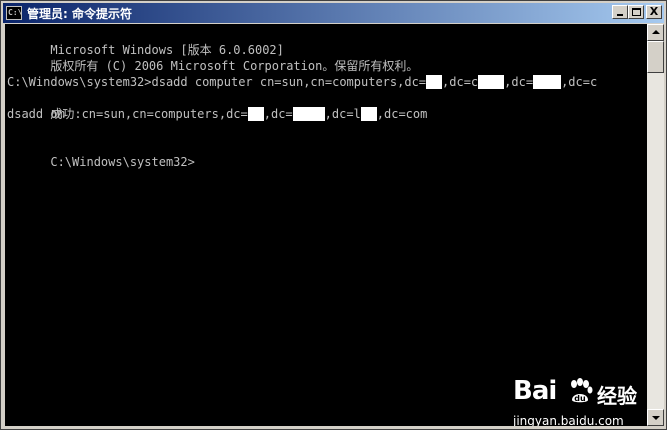 The image size is (667, 430). What do you see at coordinates (620, 12) in the screenshot?
I see `minimize-button` at bounding box center [620, 12].